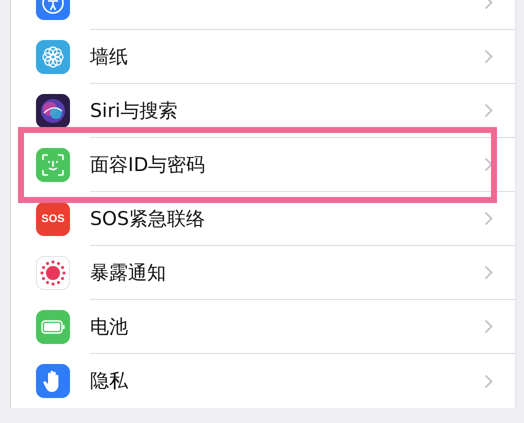 This screenshot has height=423, width=524. I want to click on settings-row: 面容ID与密码, so click(263, 165).